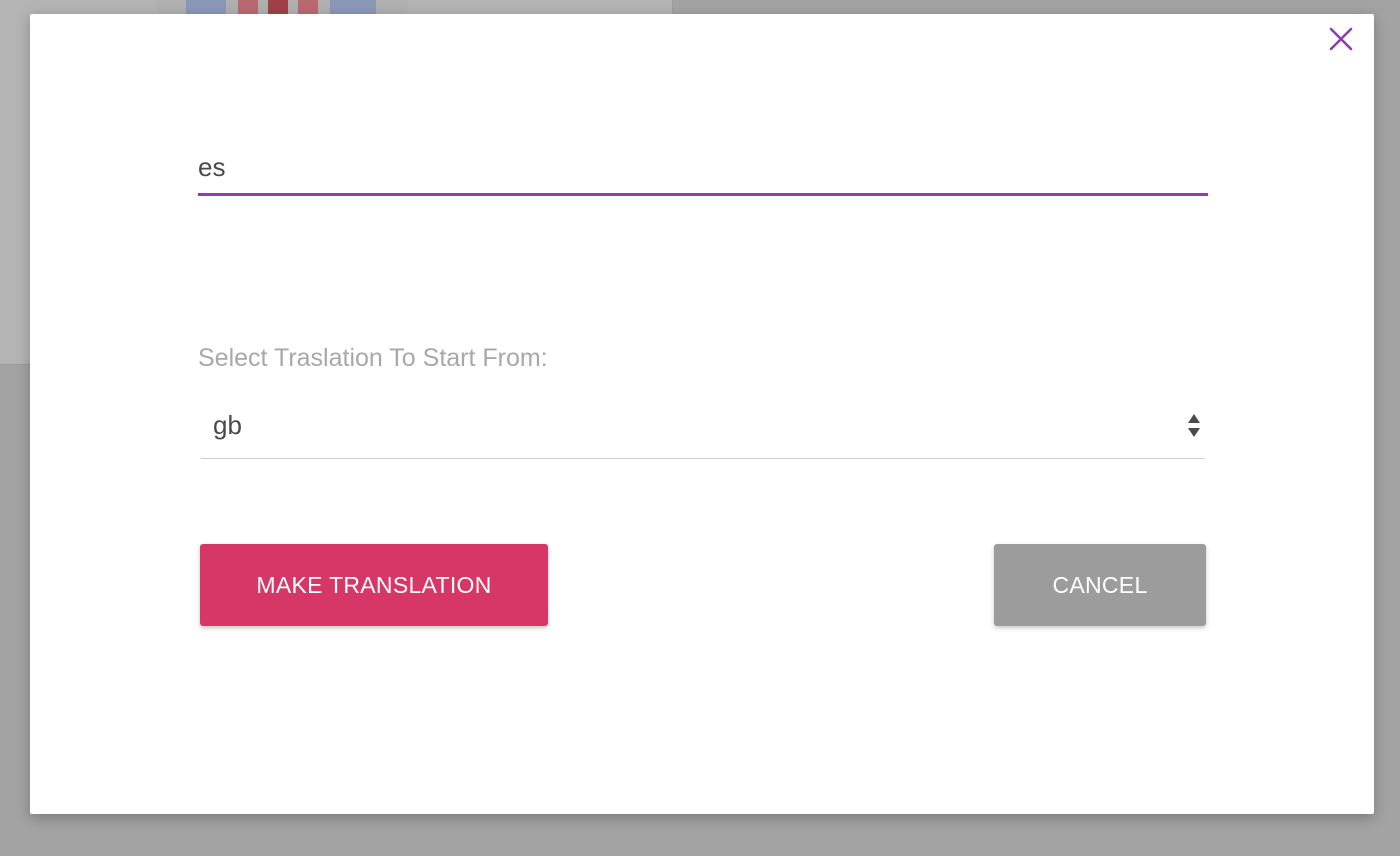  I want to click on select-translation-label: Select Traslation To Start From:, so click(373, 358).